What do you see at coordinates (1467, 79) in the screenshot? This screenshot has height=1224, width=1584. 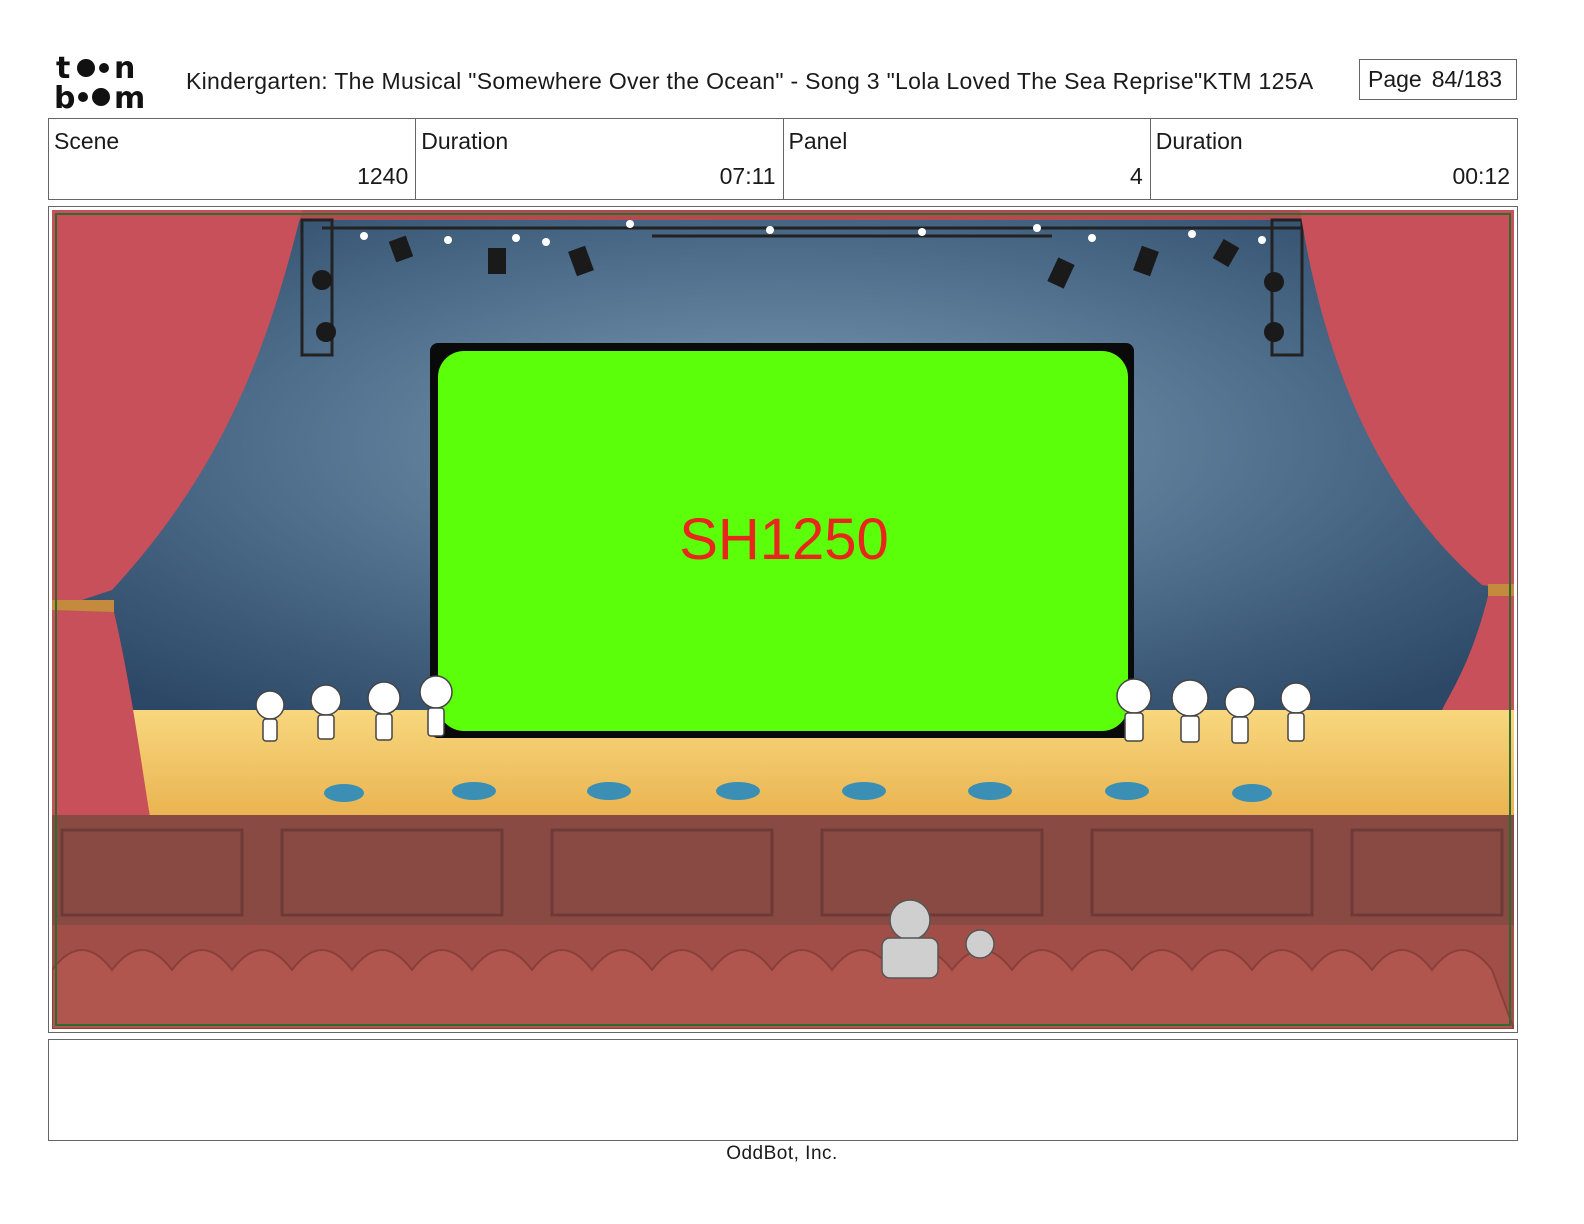 I see `page-number: 84/183` at bounding box center [1467, 79].